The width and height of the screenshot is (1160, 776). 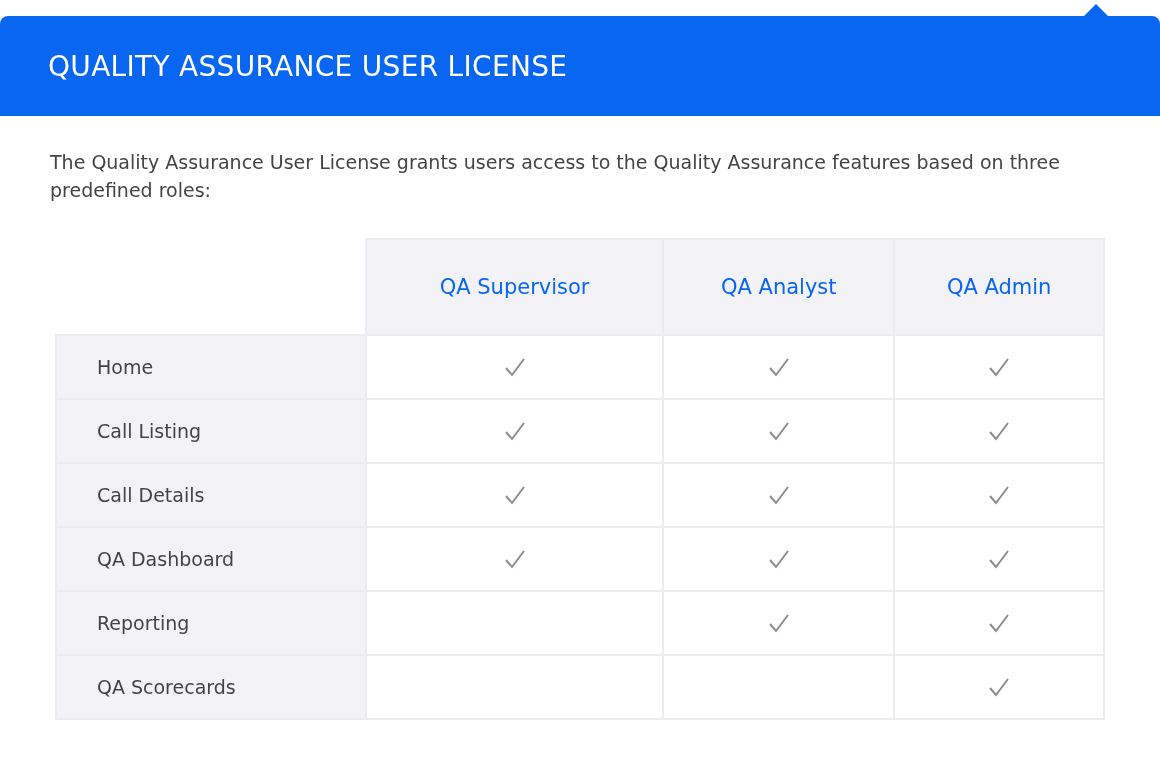 I want to click on feature-cell: Home, so click(x=211, y=367).